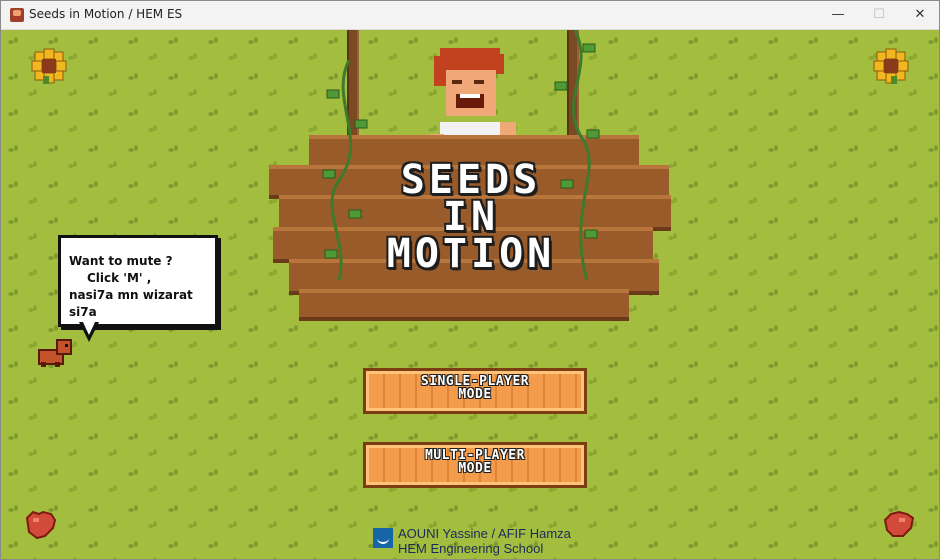 The image size is (940, 560). What do you see at coordinates (470, 15) in the screenshot?
I see `title-bar: Seeds in Motion / HEM ES — ☐ ✕` at bounding box center [470, 15].